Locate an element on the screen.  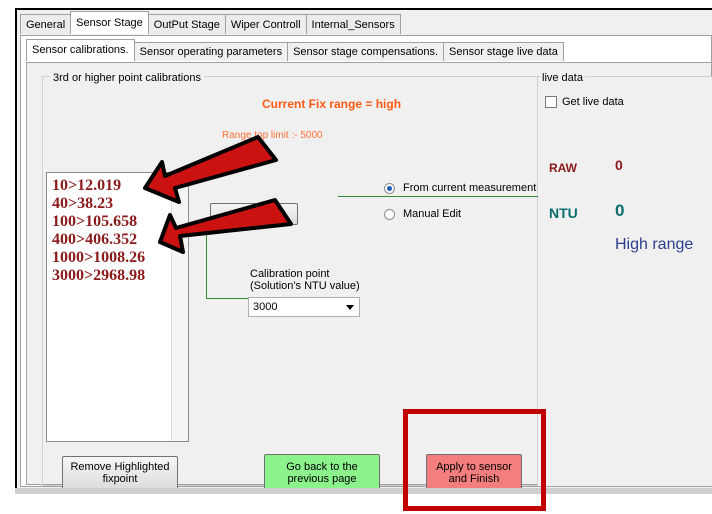
subtab-sensor-calibrations: Sensor calibrations. is located at coordinates (80, 50).